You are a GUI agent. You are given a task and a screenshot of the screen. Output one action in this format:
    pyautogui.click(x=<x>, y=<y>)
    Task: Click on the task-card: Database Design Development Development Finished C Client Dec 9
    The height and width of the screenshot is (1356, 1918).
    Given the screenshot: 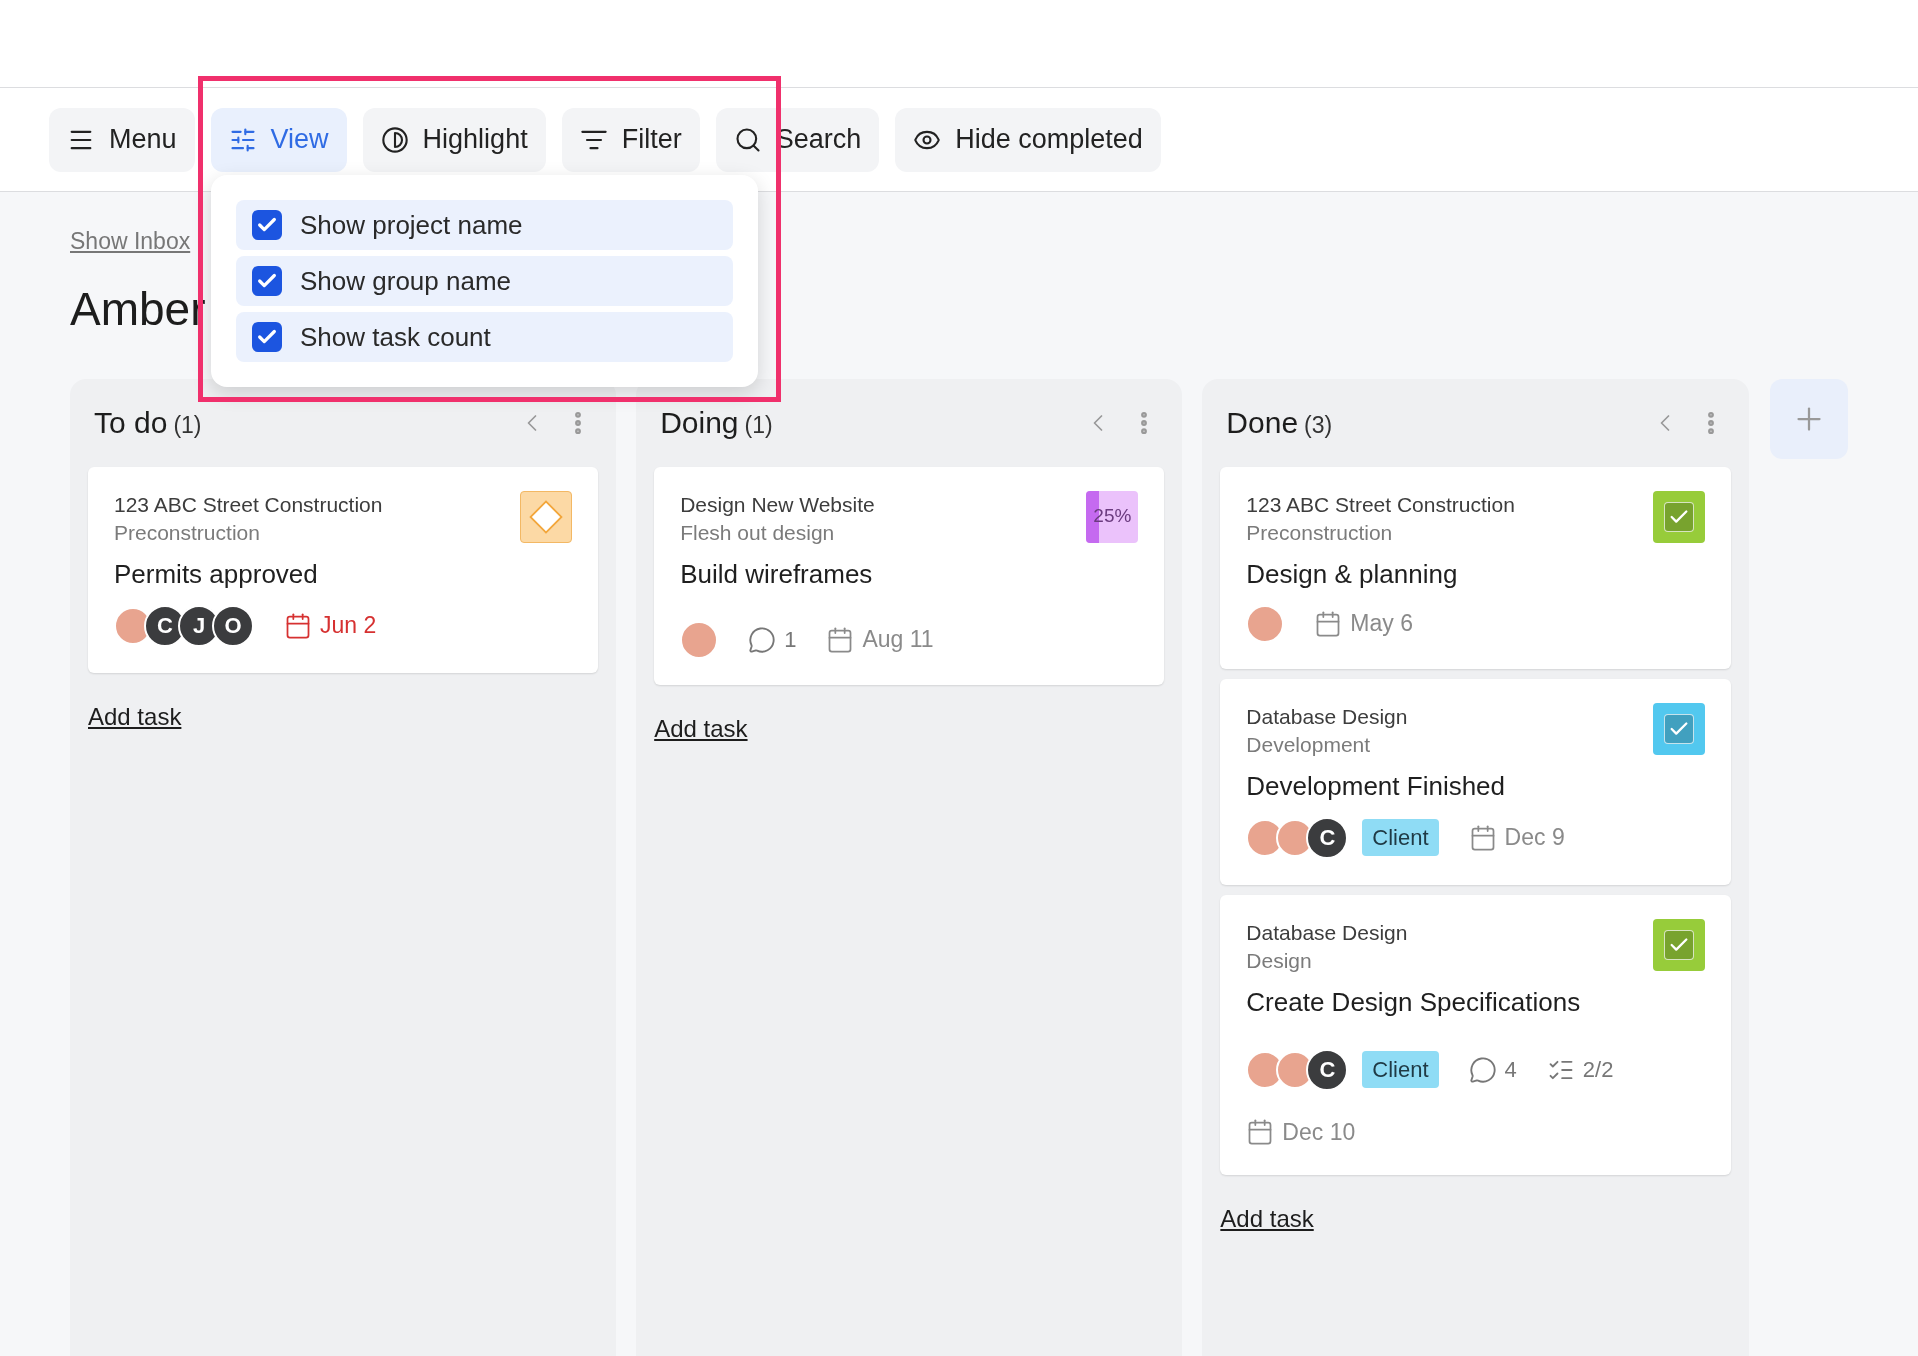 What is the action you would take?
    pyautogui.click(x=1475, y=781)
    